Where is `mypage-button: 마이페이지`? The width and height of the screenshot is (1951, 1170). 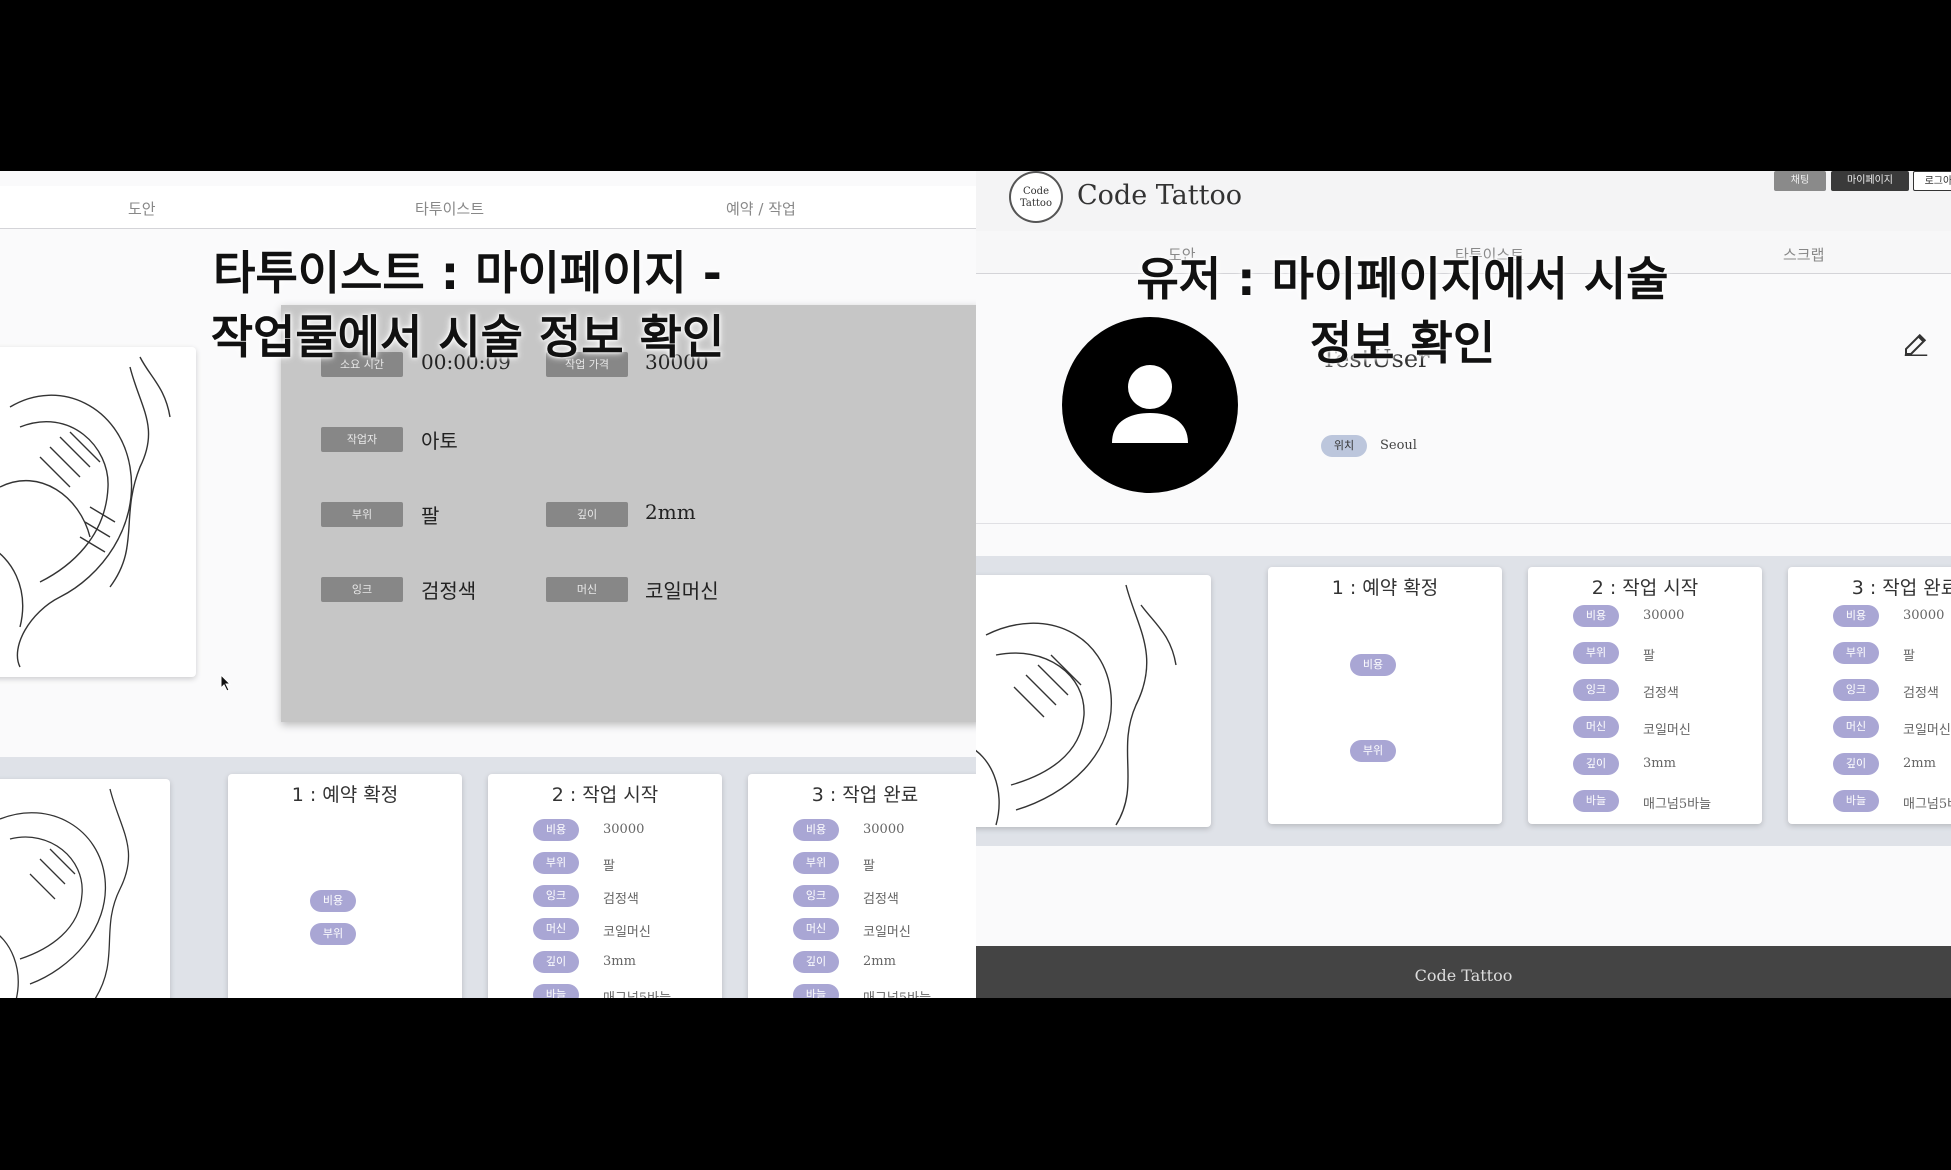 mypage-button: 마이페이지 is located at coordinates (1870, 181).